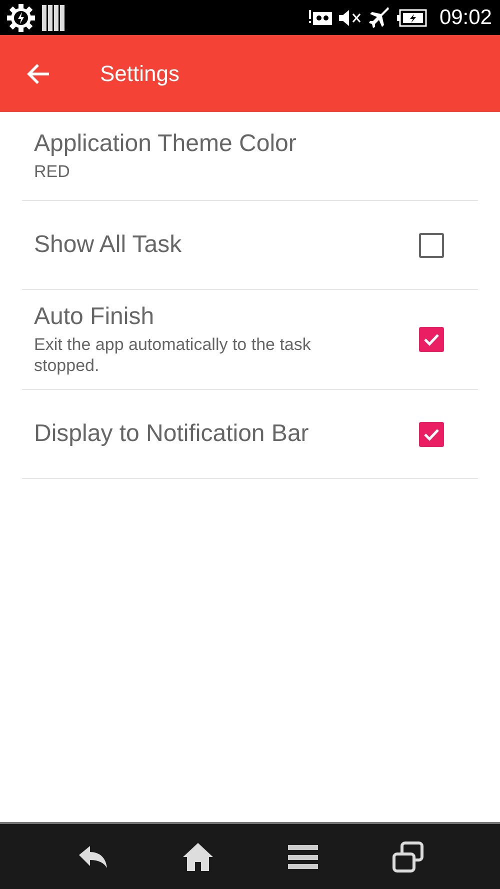  Describe the element at coordinates (302, 857) in the screenshot. I see `menu-icon` at that location.